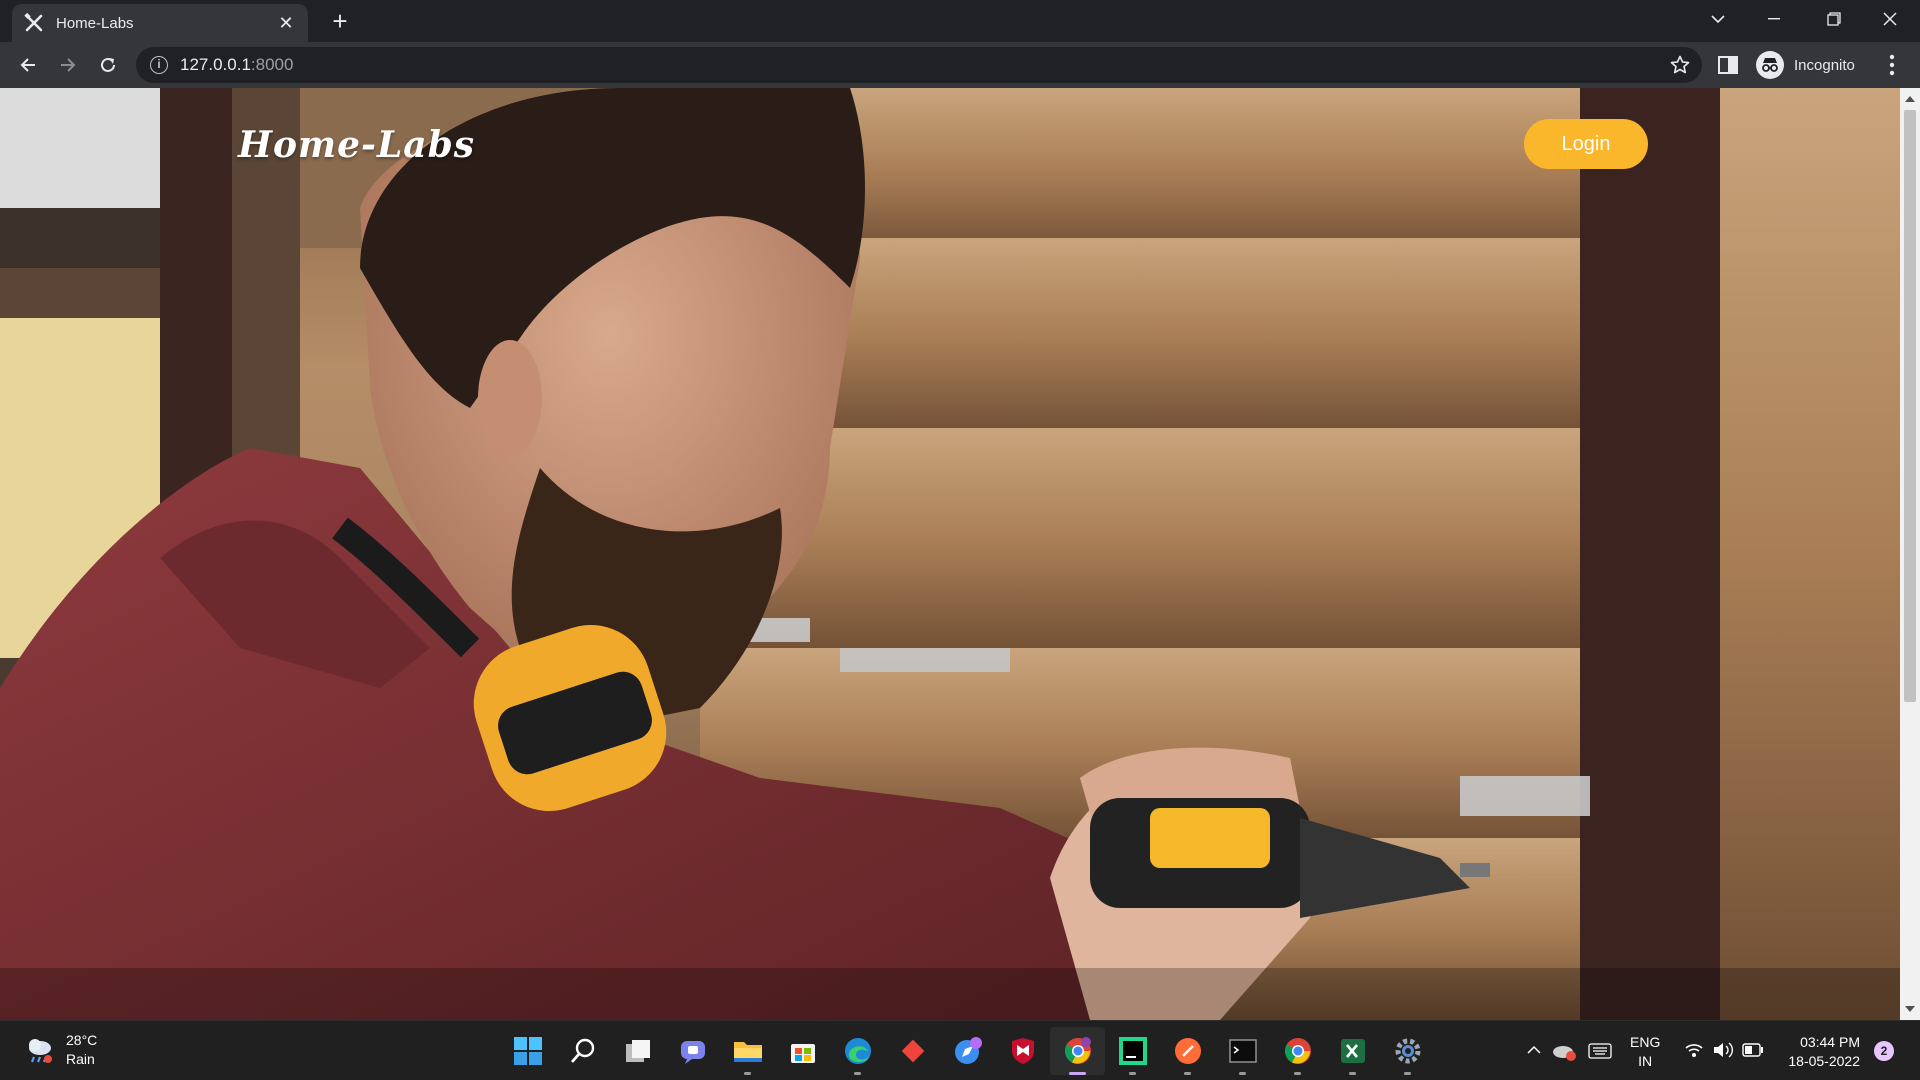 The width and height of the screenshot is (1920, 1080). I want to click on store-button, so click(802, 1051).